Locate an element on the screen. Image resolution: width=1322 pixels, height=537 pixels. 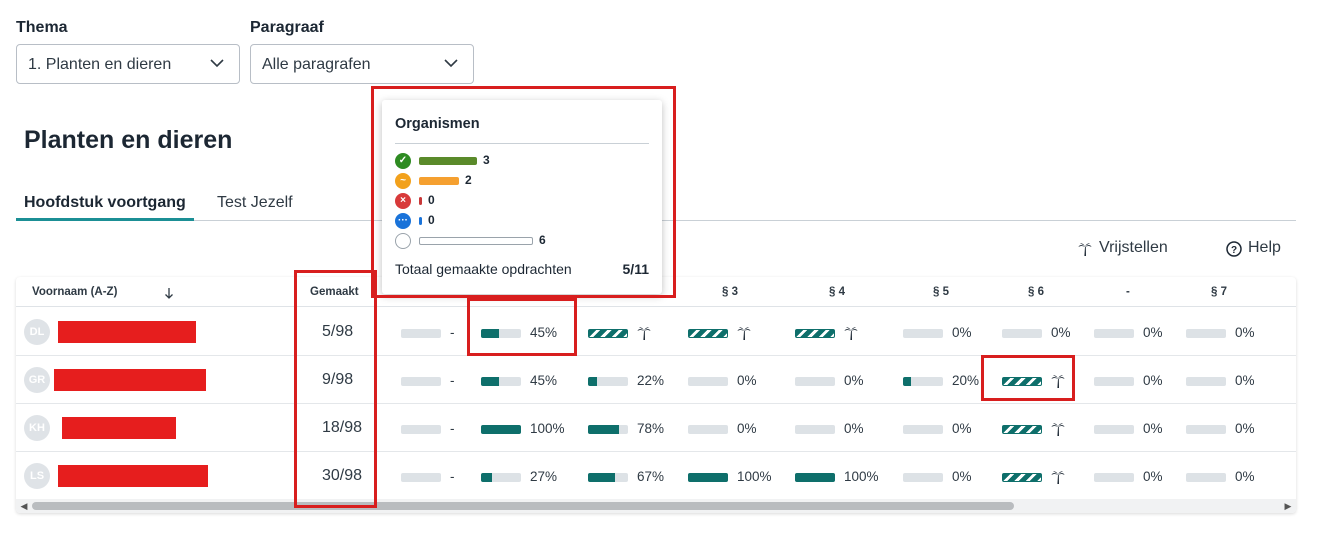
legend-row: ~2 is located at coordinates (522, 181).